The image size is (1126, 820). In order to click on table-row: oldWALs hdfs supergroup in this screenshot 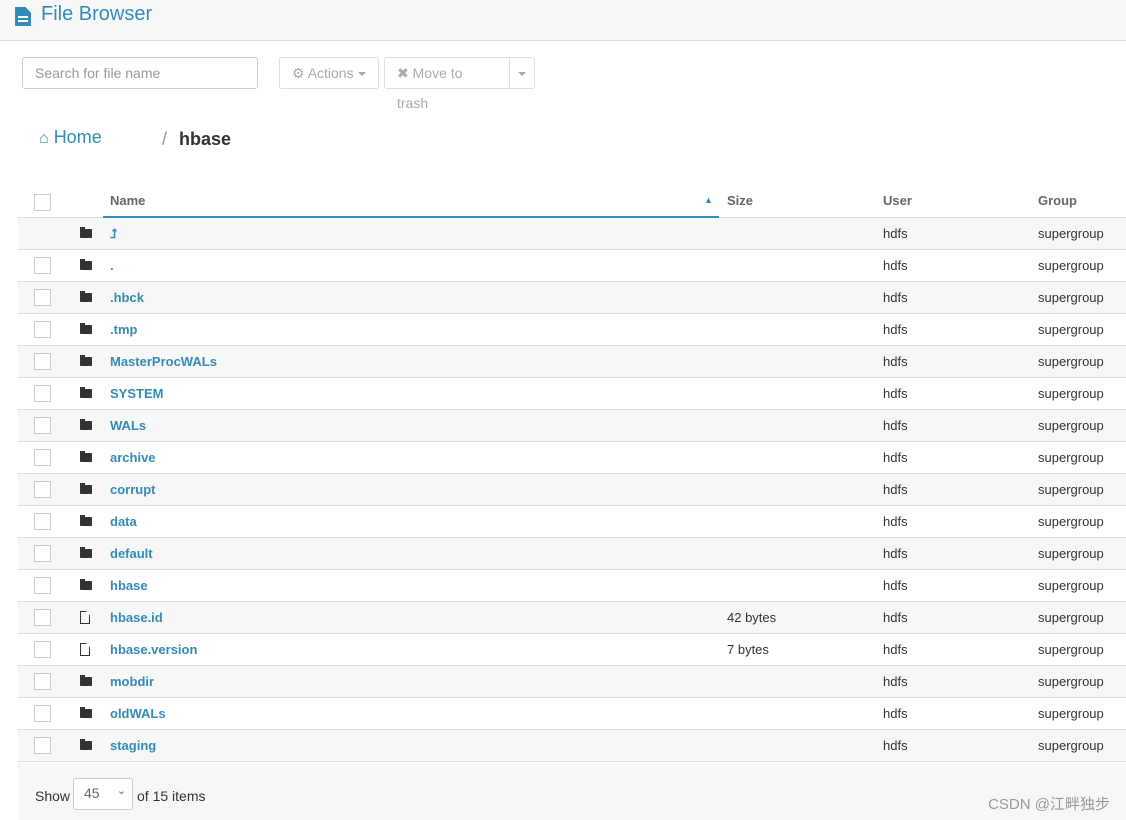, I will do `click(572, 714)`.